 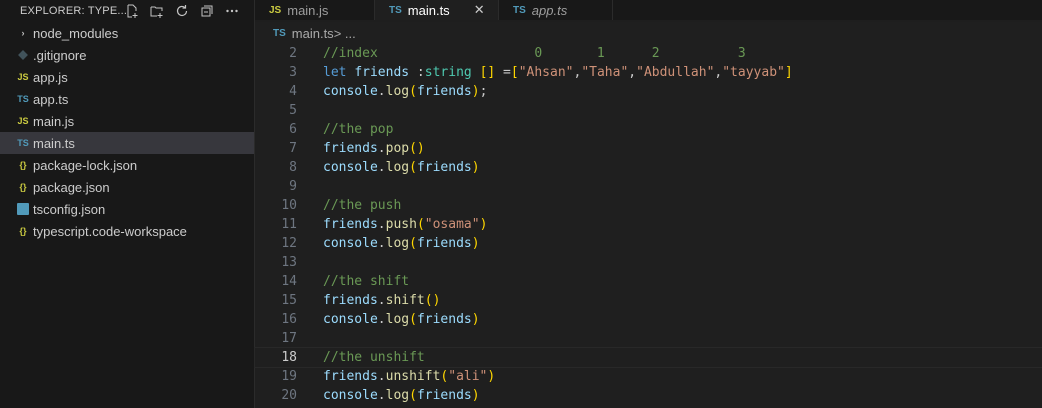 What do you see at coordinates (127, 77) in the screenshot?
I see `tree-item-app-js: JS app.js` at bounding box center [127, 77].